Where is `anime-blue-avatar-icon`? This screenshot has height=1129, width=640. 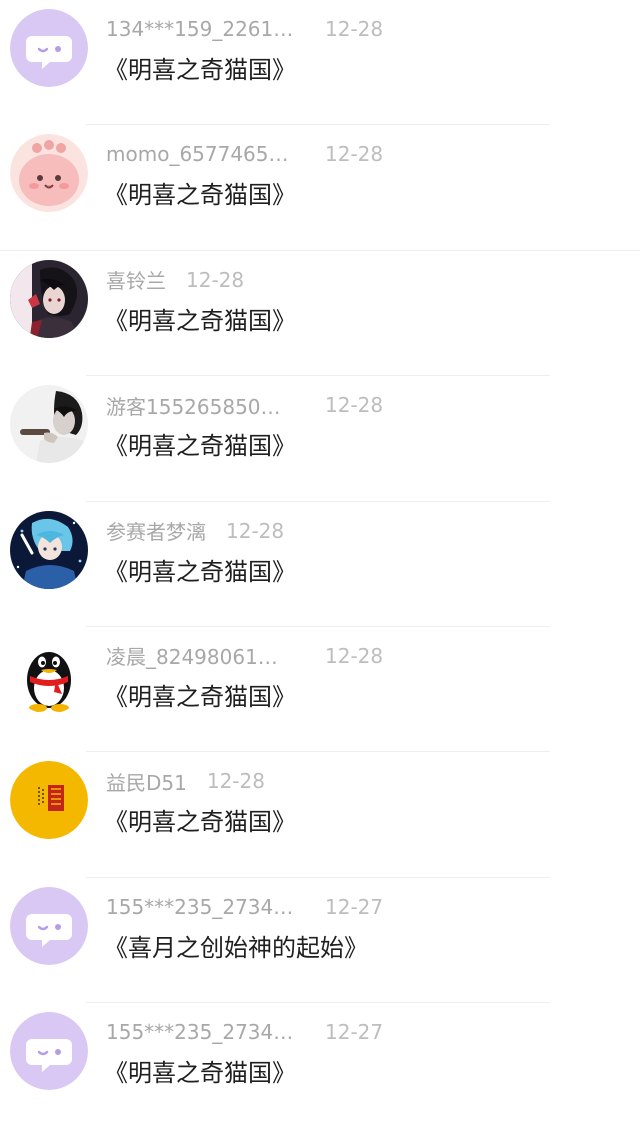 anime-blue-avatar-icon is located at coordinates (49, 549).